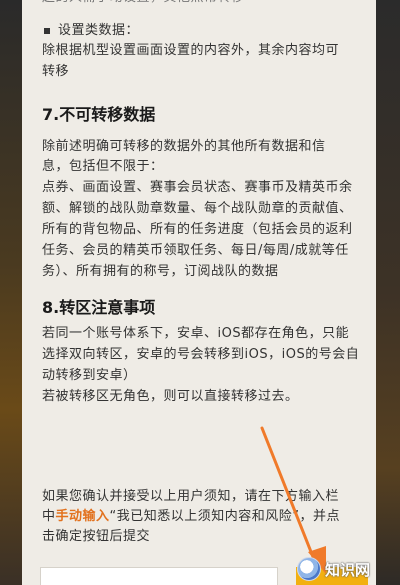 Image resolution: width=400 pixels, height=585 pixels. I want to click on watermark: 知识网, so click(347, 569).